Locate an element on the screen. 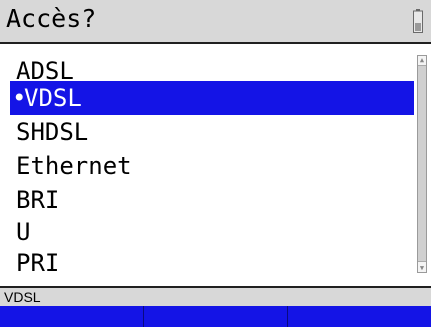 The image size is (431, 327). softkey-bar is located at coordinates (215, 316).